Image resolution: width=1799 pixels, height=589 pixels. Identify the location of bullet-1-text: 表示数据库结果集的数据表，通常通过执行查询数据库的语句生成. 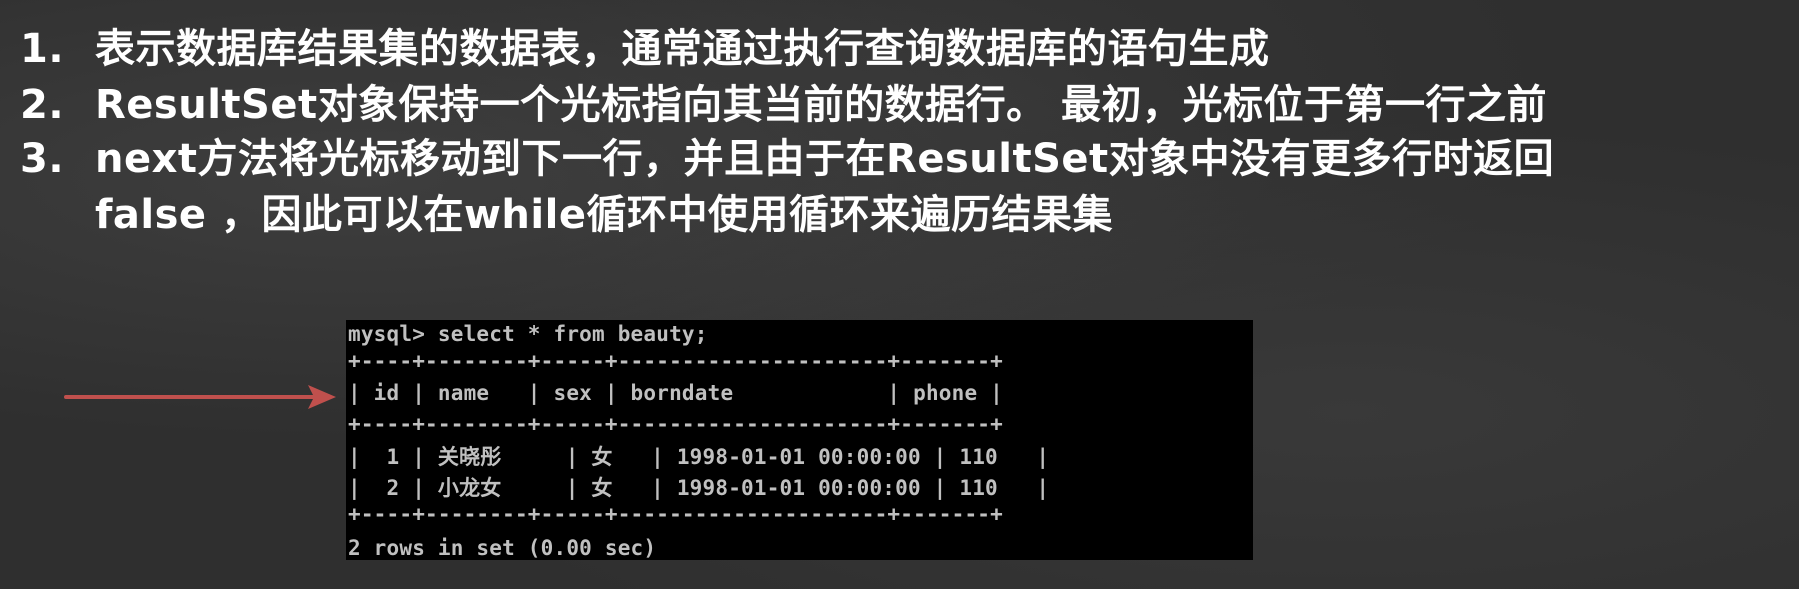
(682, 49).